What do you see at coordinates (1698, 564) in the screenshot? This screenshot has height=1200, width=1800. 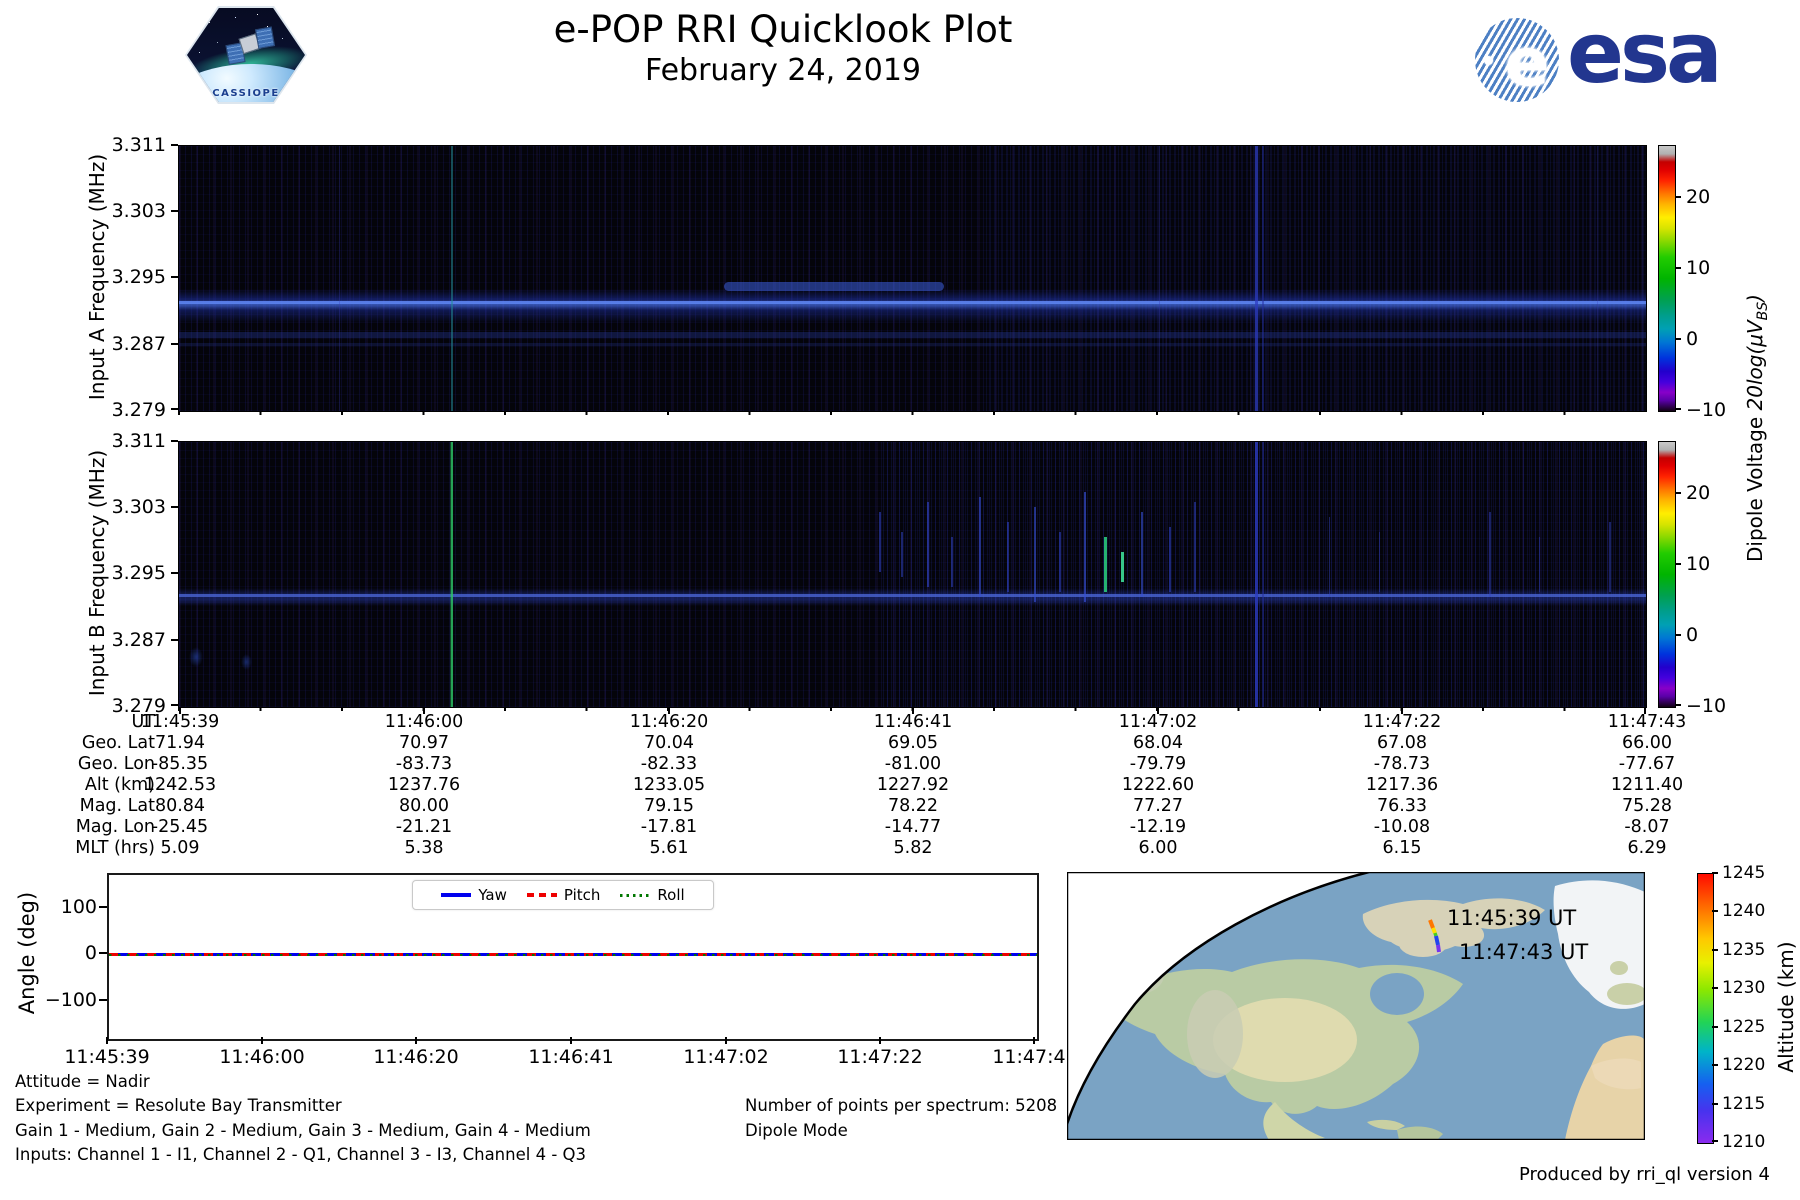 I see `colorbar-b-tick: 10` at bounding box center [1698, 564].